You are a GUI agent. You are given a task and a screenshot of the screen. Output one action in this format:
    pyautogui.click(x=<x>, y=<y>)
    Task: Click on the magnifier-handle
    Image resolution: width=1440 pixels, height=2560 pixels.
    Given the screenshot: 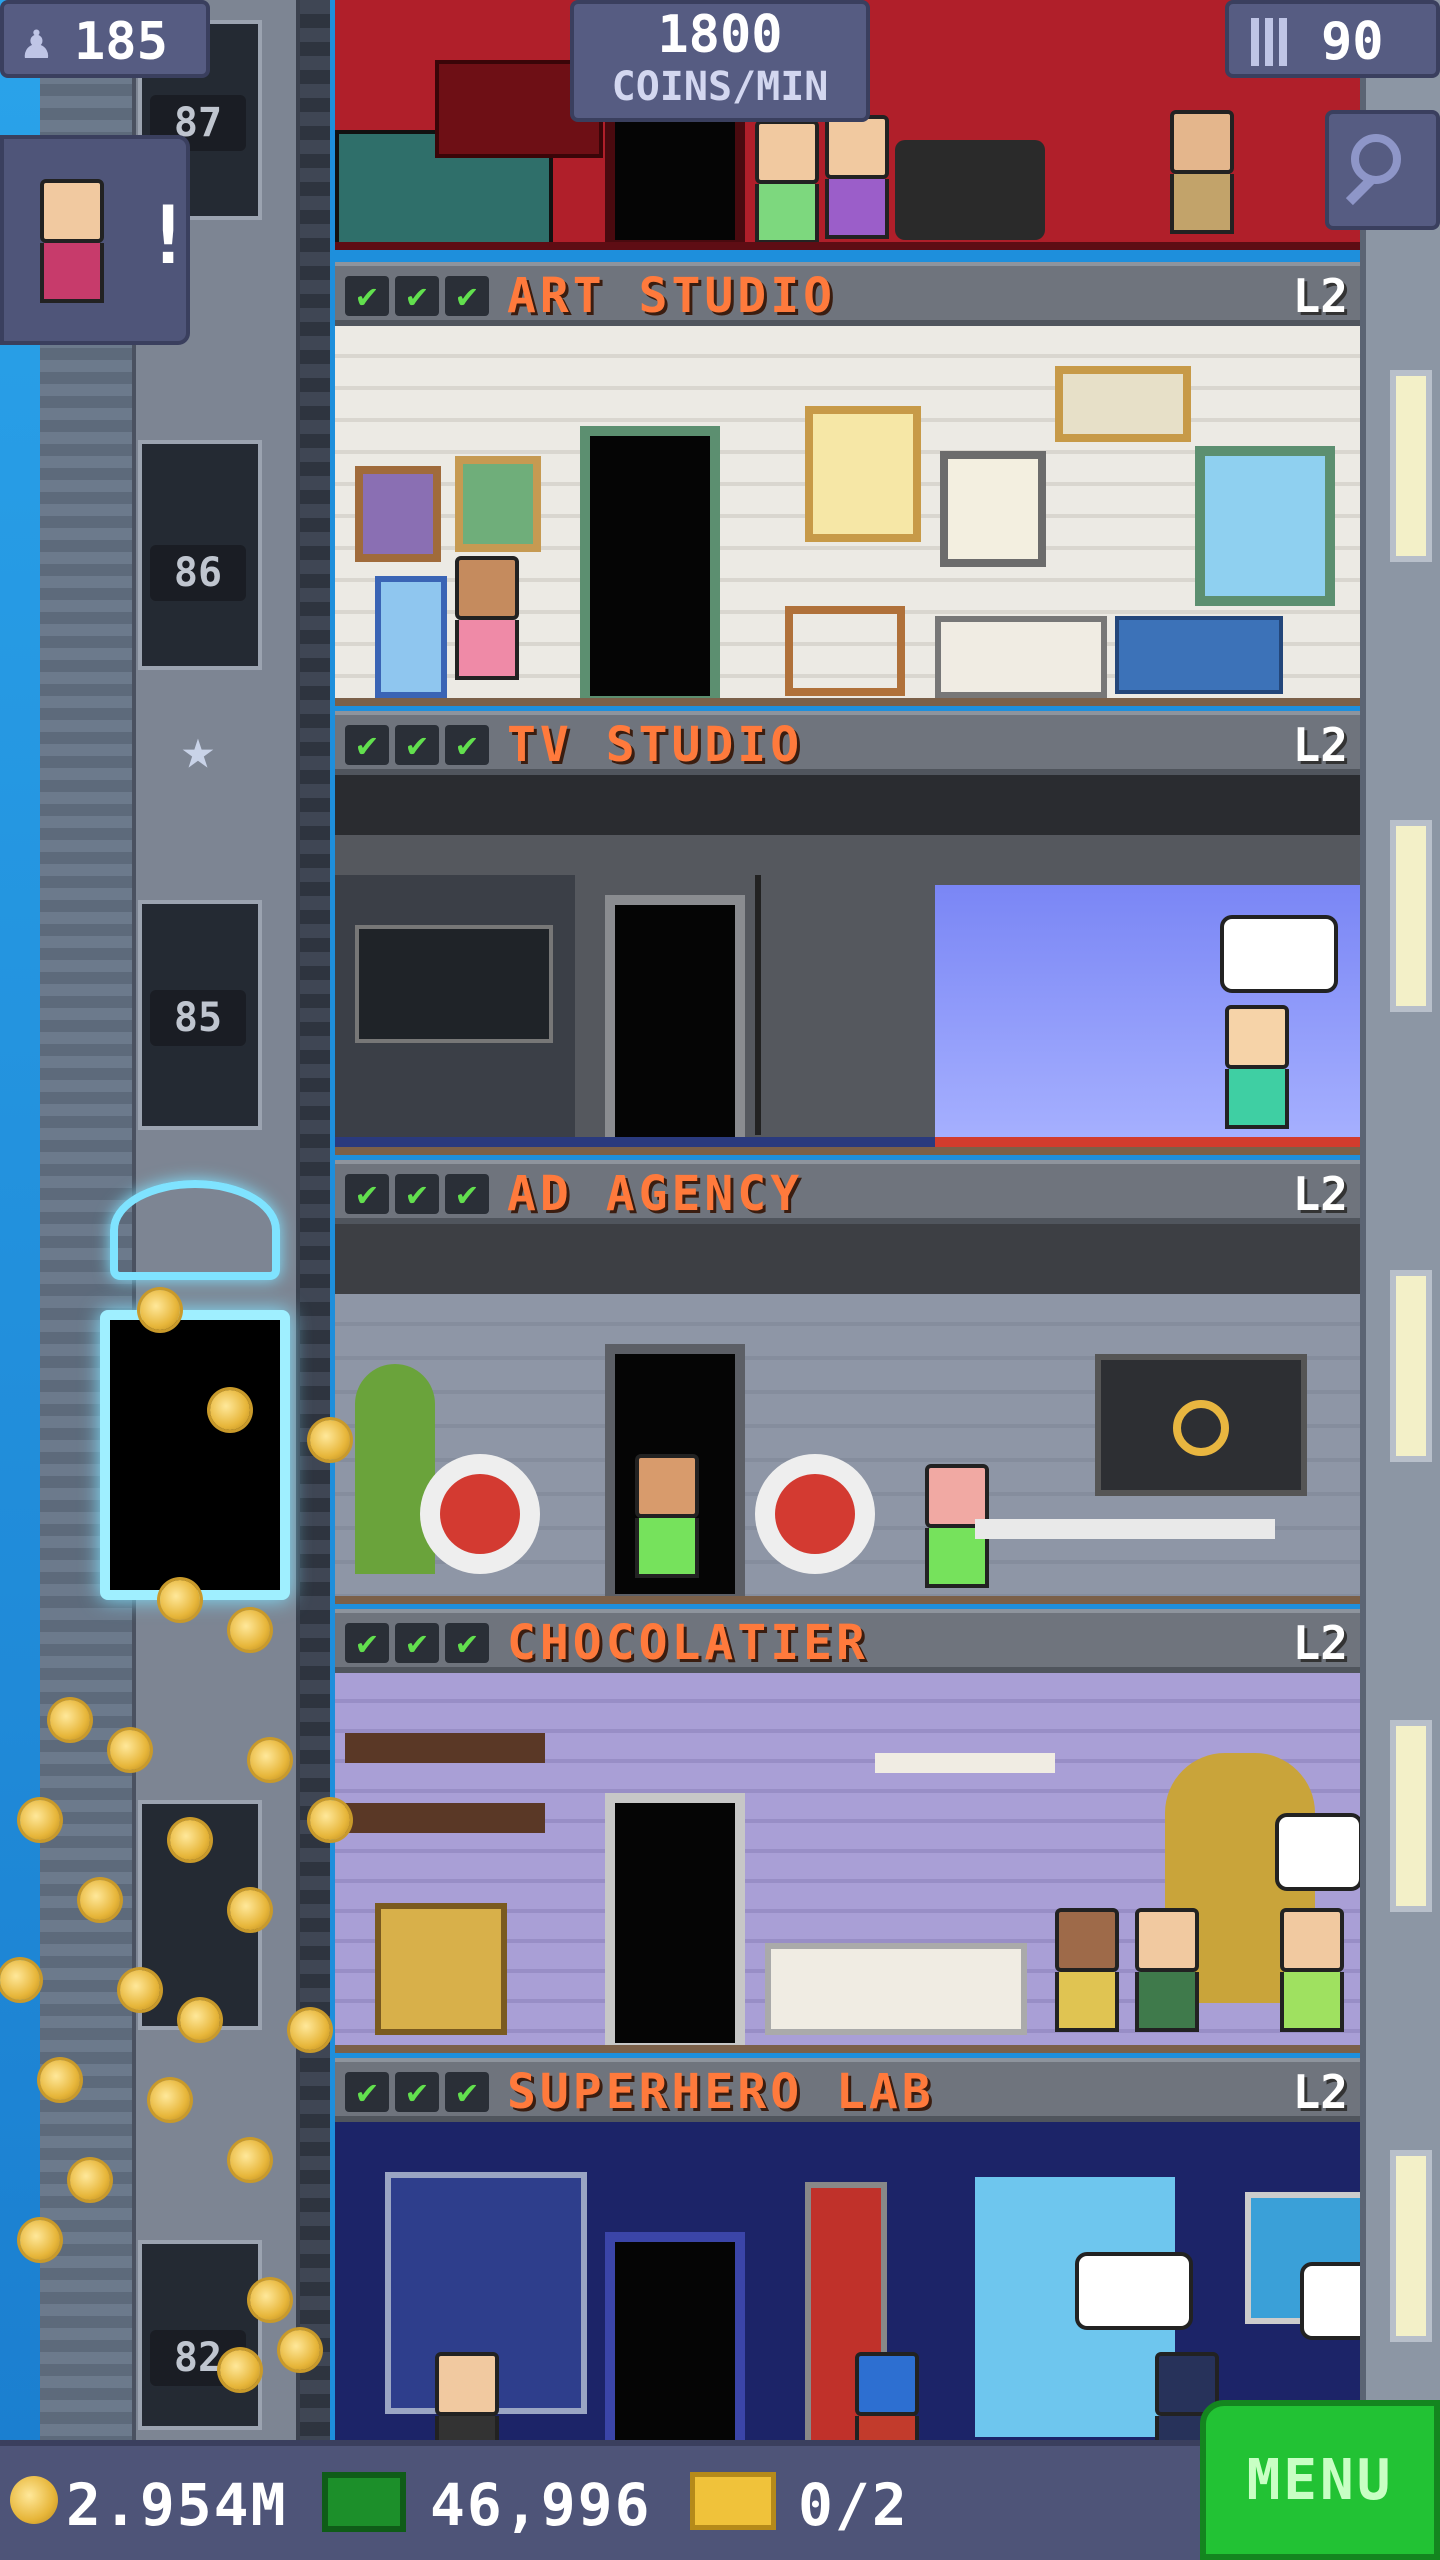 What is the action you would take?
    pyautogui.click(x=1360, y=191)
    